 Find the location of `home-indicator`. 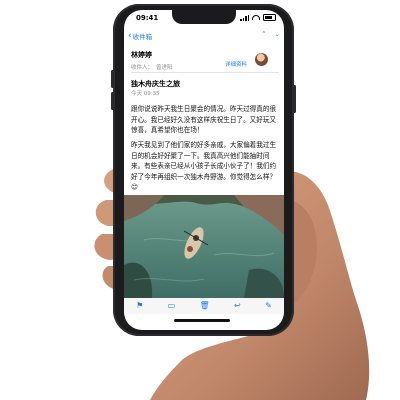

home-indicator is located at coordinates (202, 320).